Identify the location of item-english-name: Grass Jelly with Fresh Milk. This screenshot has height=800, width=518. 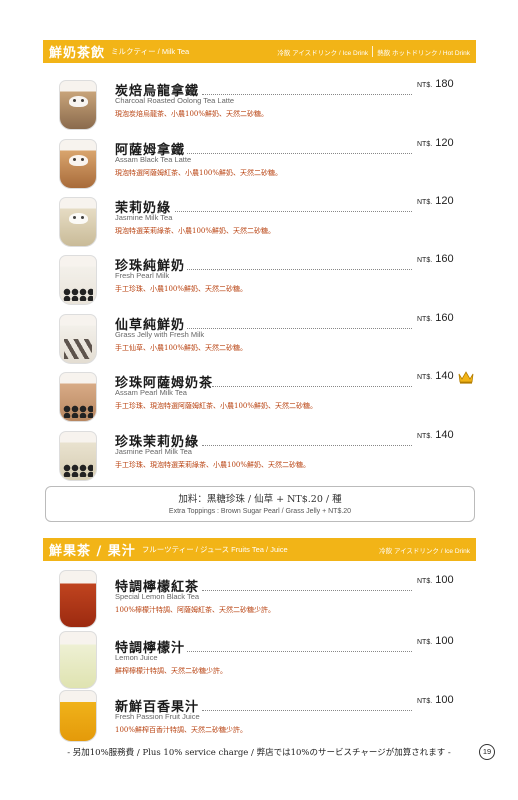
(160, 334).